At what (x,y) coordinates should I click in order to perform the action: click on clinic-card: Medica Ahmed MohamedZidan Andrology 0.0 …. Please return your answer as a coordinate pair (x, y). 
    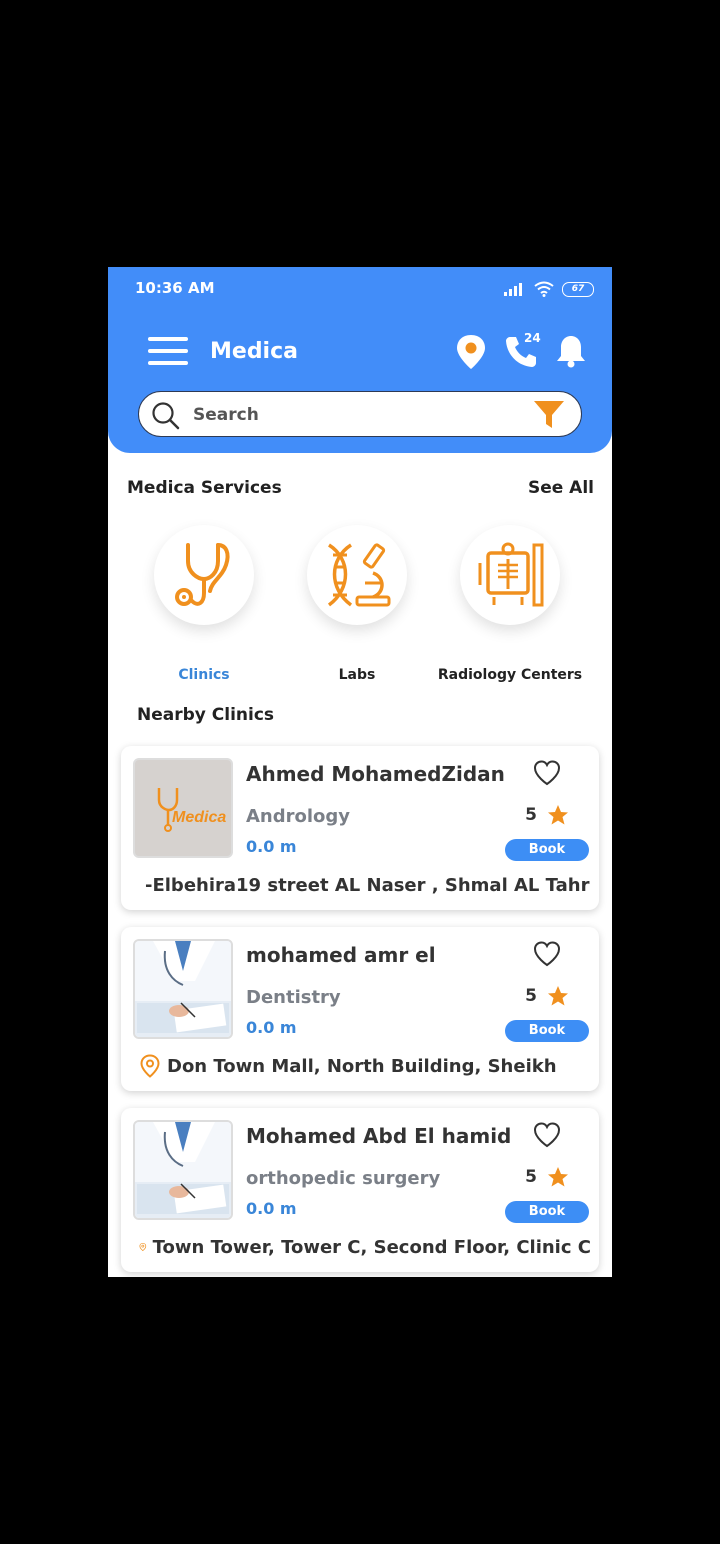
    Looking at the image, I should click on (360, 828).